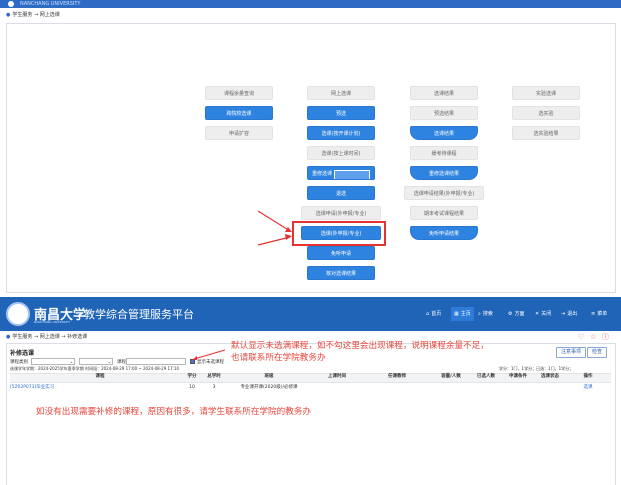  Describe the element at coordinates (341, 153) in the screenshot. I see `btn-select-by-time: 选课(按上课时间)` at that location.